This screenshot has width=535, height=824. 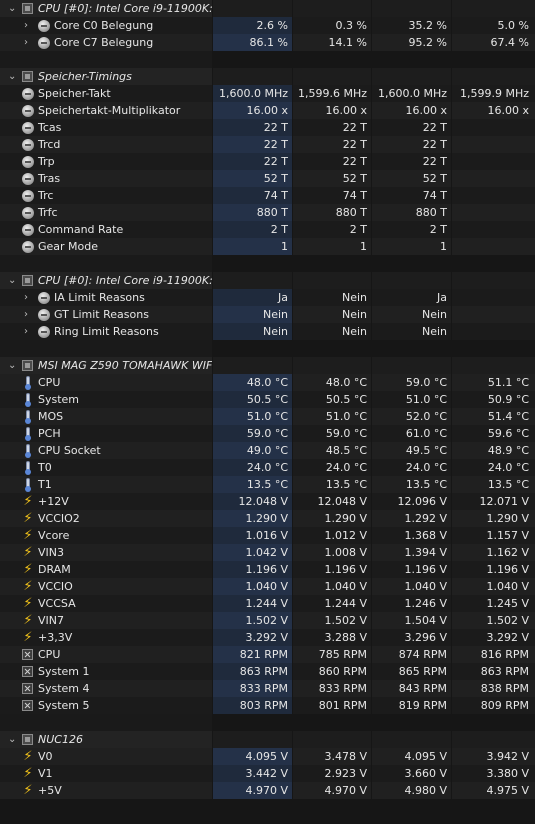 What do you see at coordinates (411, 705) in the screenshot?
I see `value-maximum: 819 RPM` at bounding box center [411, 705].